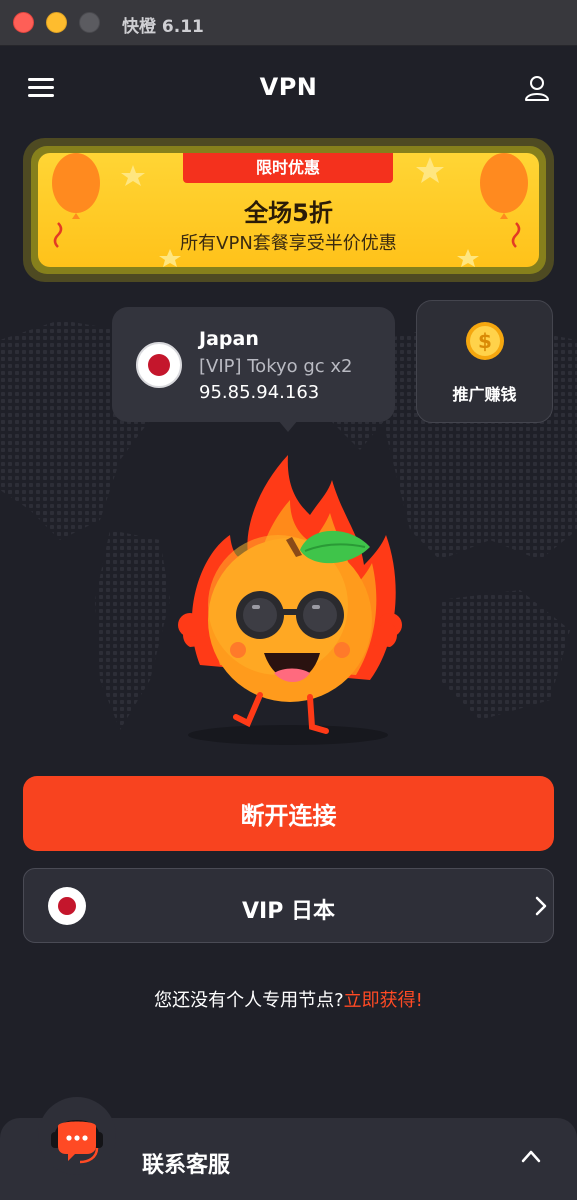 This screenshot has height=1200, width=577. What do you see at coordinates (186, 1165) in the screenshot?
I see `contact-support-label: 联系客服` at bounding box center [186, 1165].